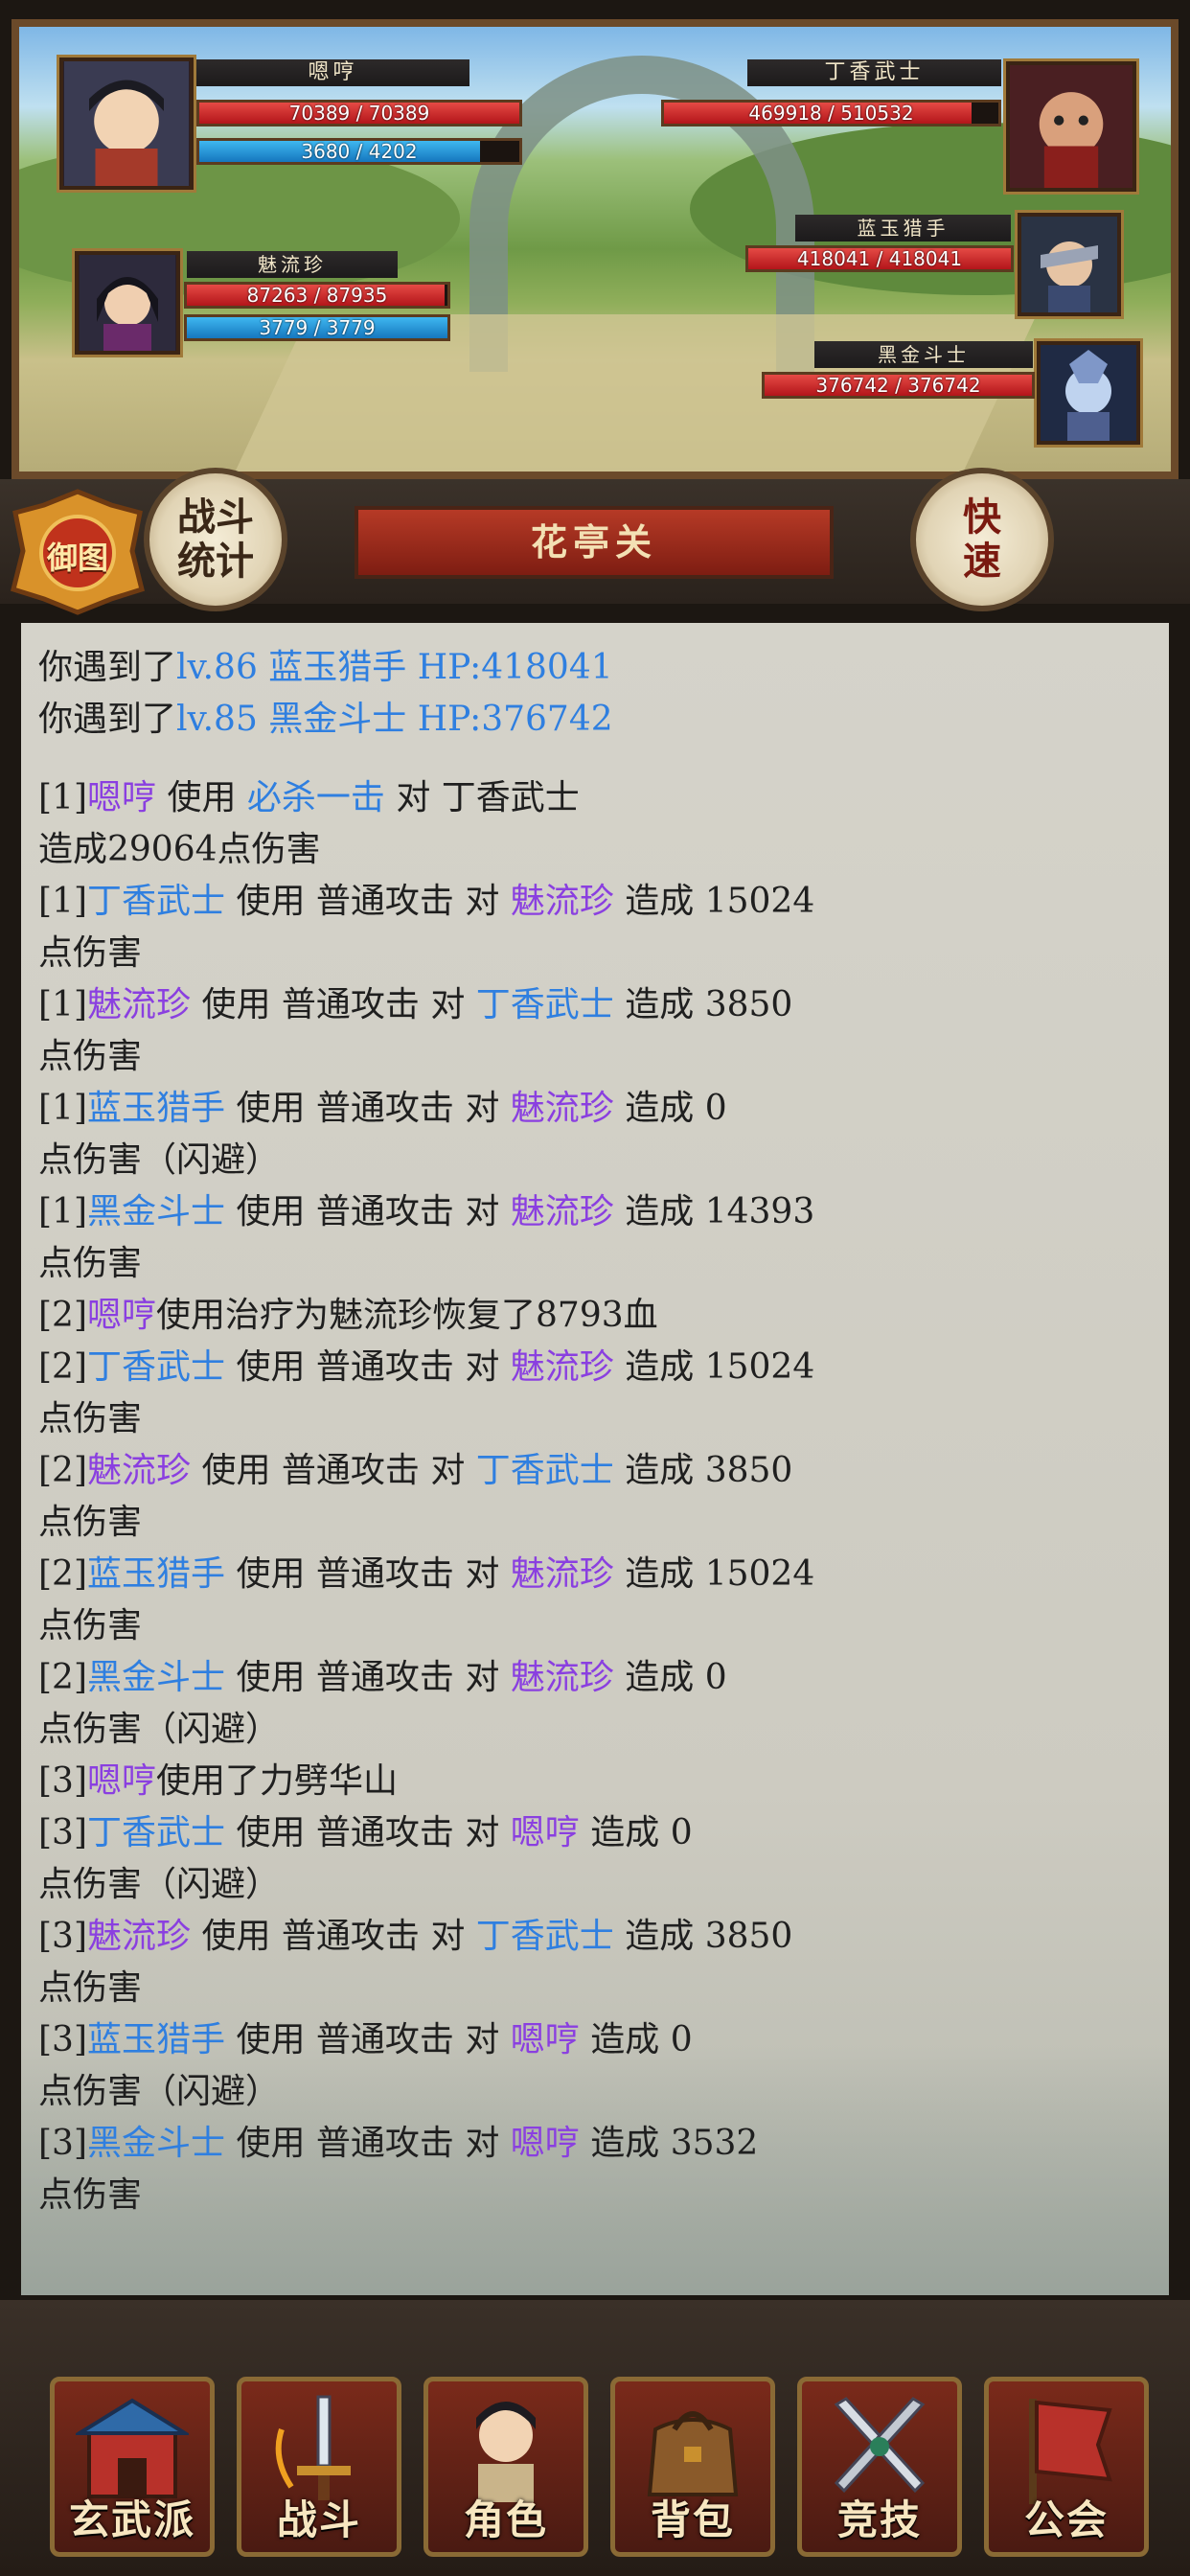 The image size is (1190, 2576). Describe the element at coordinates (78, 551) in the screenshot. I see `badge-button: 御图` at that location.